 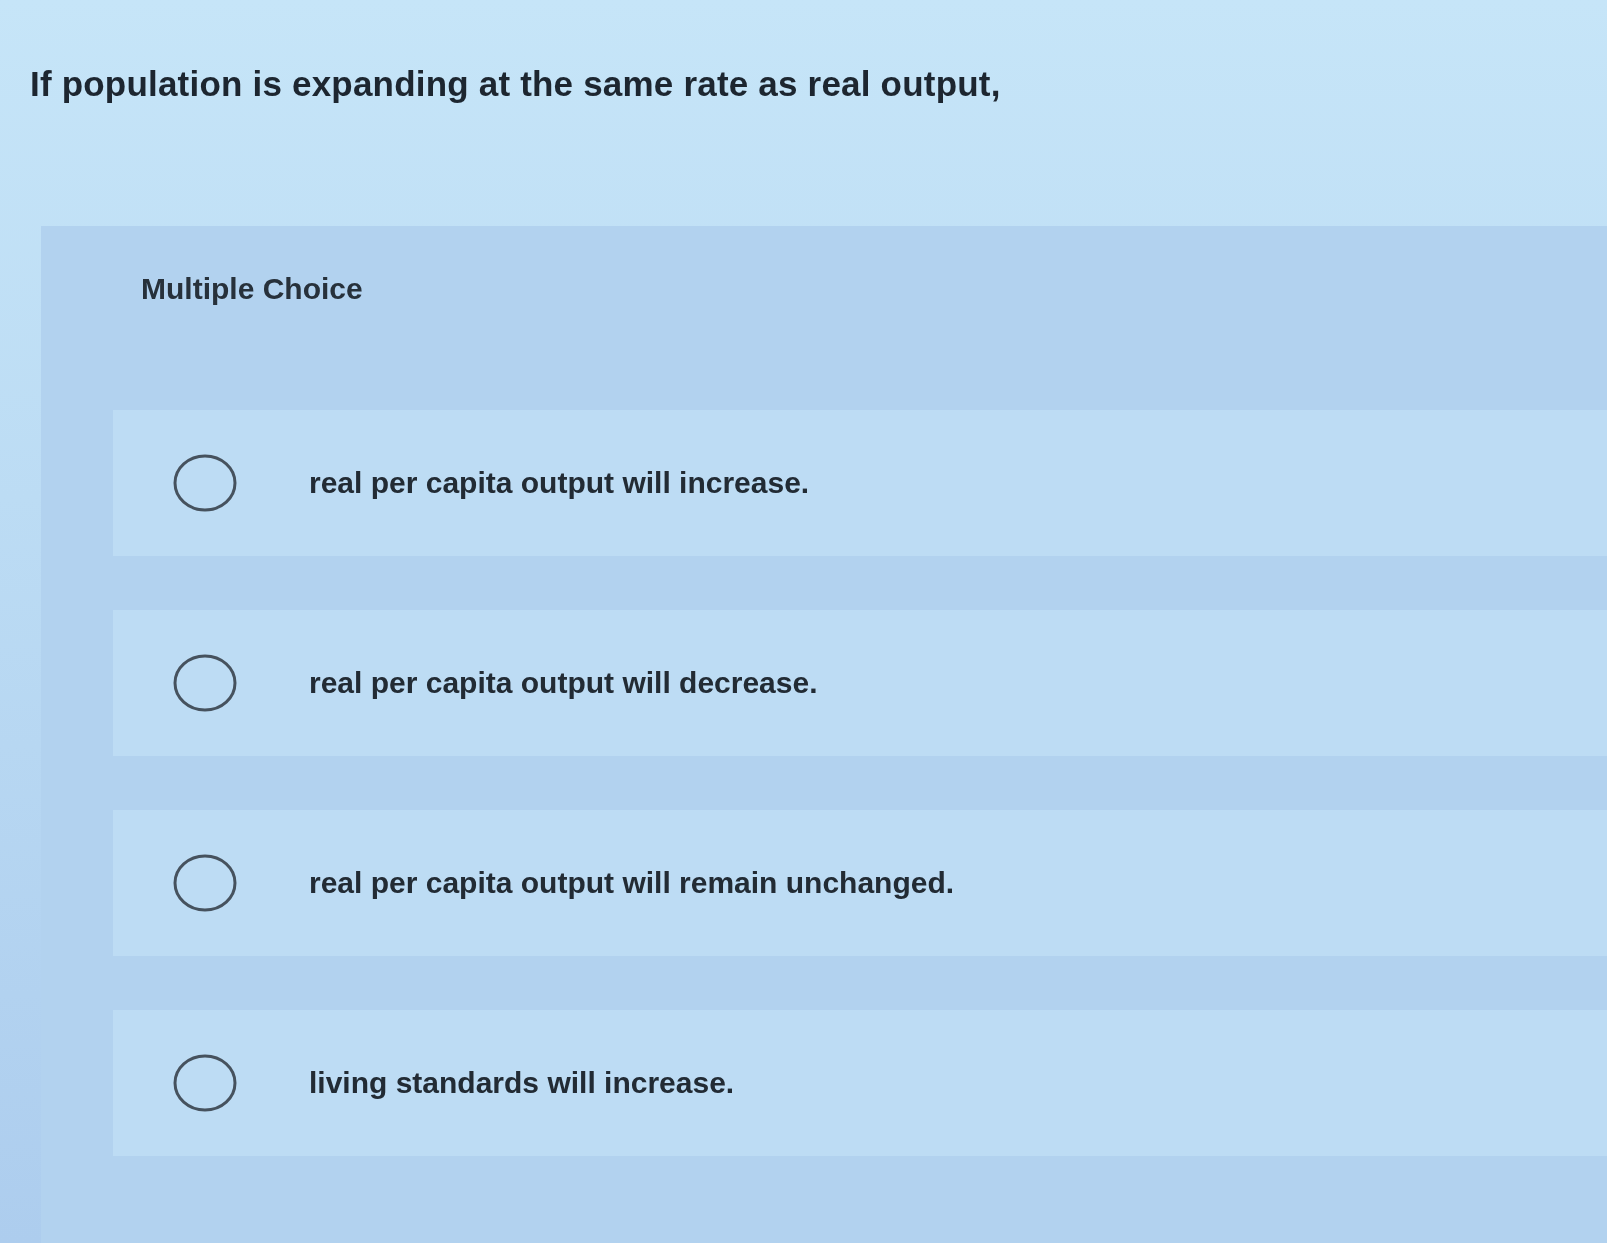 What do you see at coordinates (563, 683) in the screenshot?
I see `option-text: real per capita output will decrease.` at bounding box center [563, 683].